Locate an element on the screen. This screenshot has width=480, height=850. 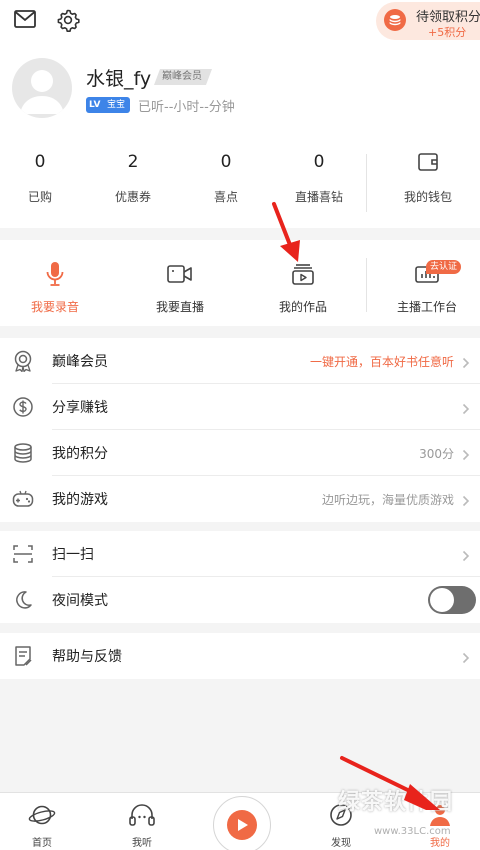
stat-label: 直播喜钻 is located at coordinates (318, 197).